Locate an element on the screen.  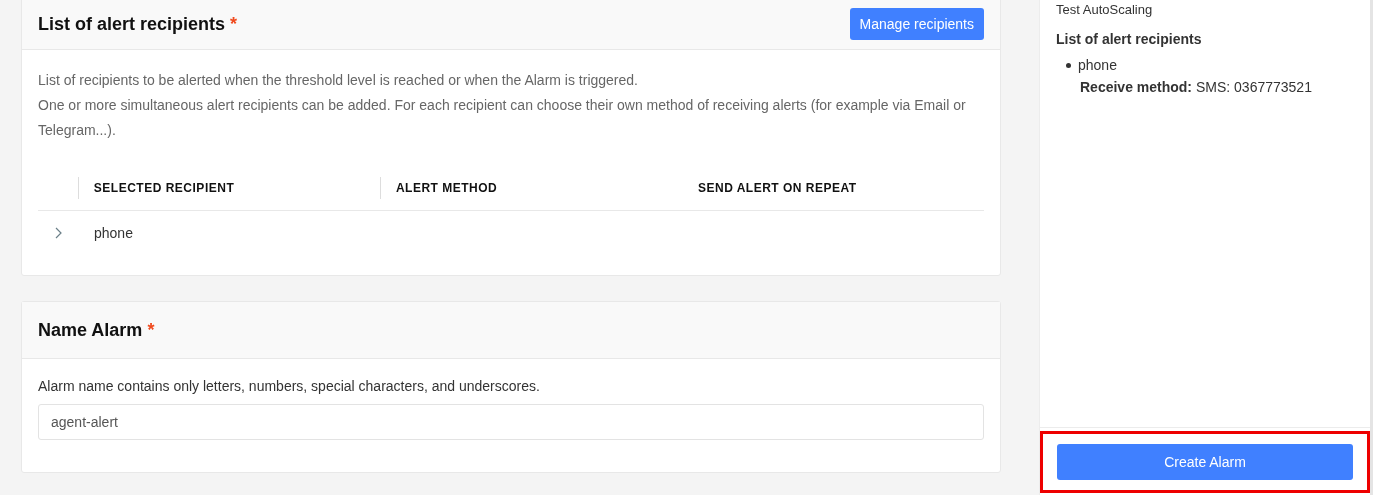
chevron-icon is located at coordinates (58, 233).